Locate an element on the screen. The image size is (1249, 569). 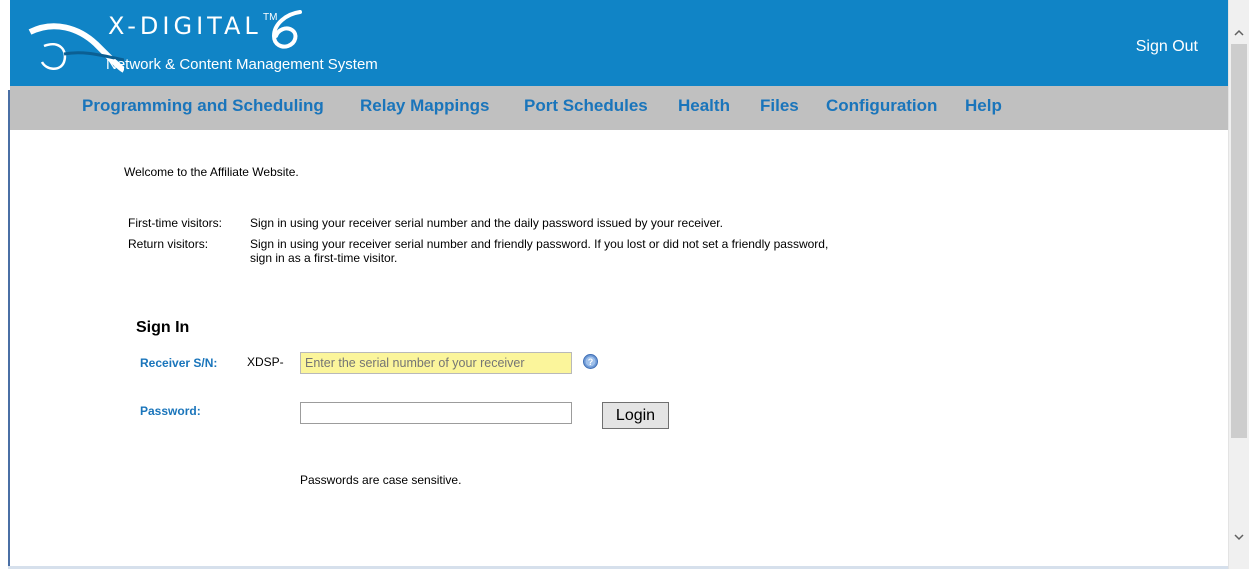
logo-six-icon is located at coordinates (286, 29).